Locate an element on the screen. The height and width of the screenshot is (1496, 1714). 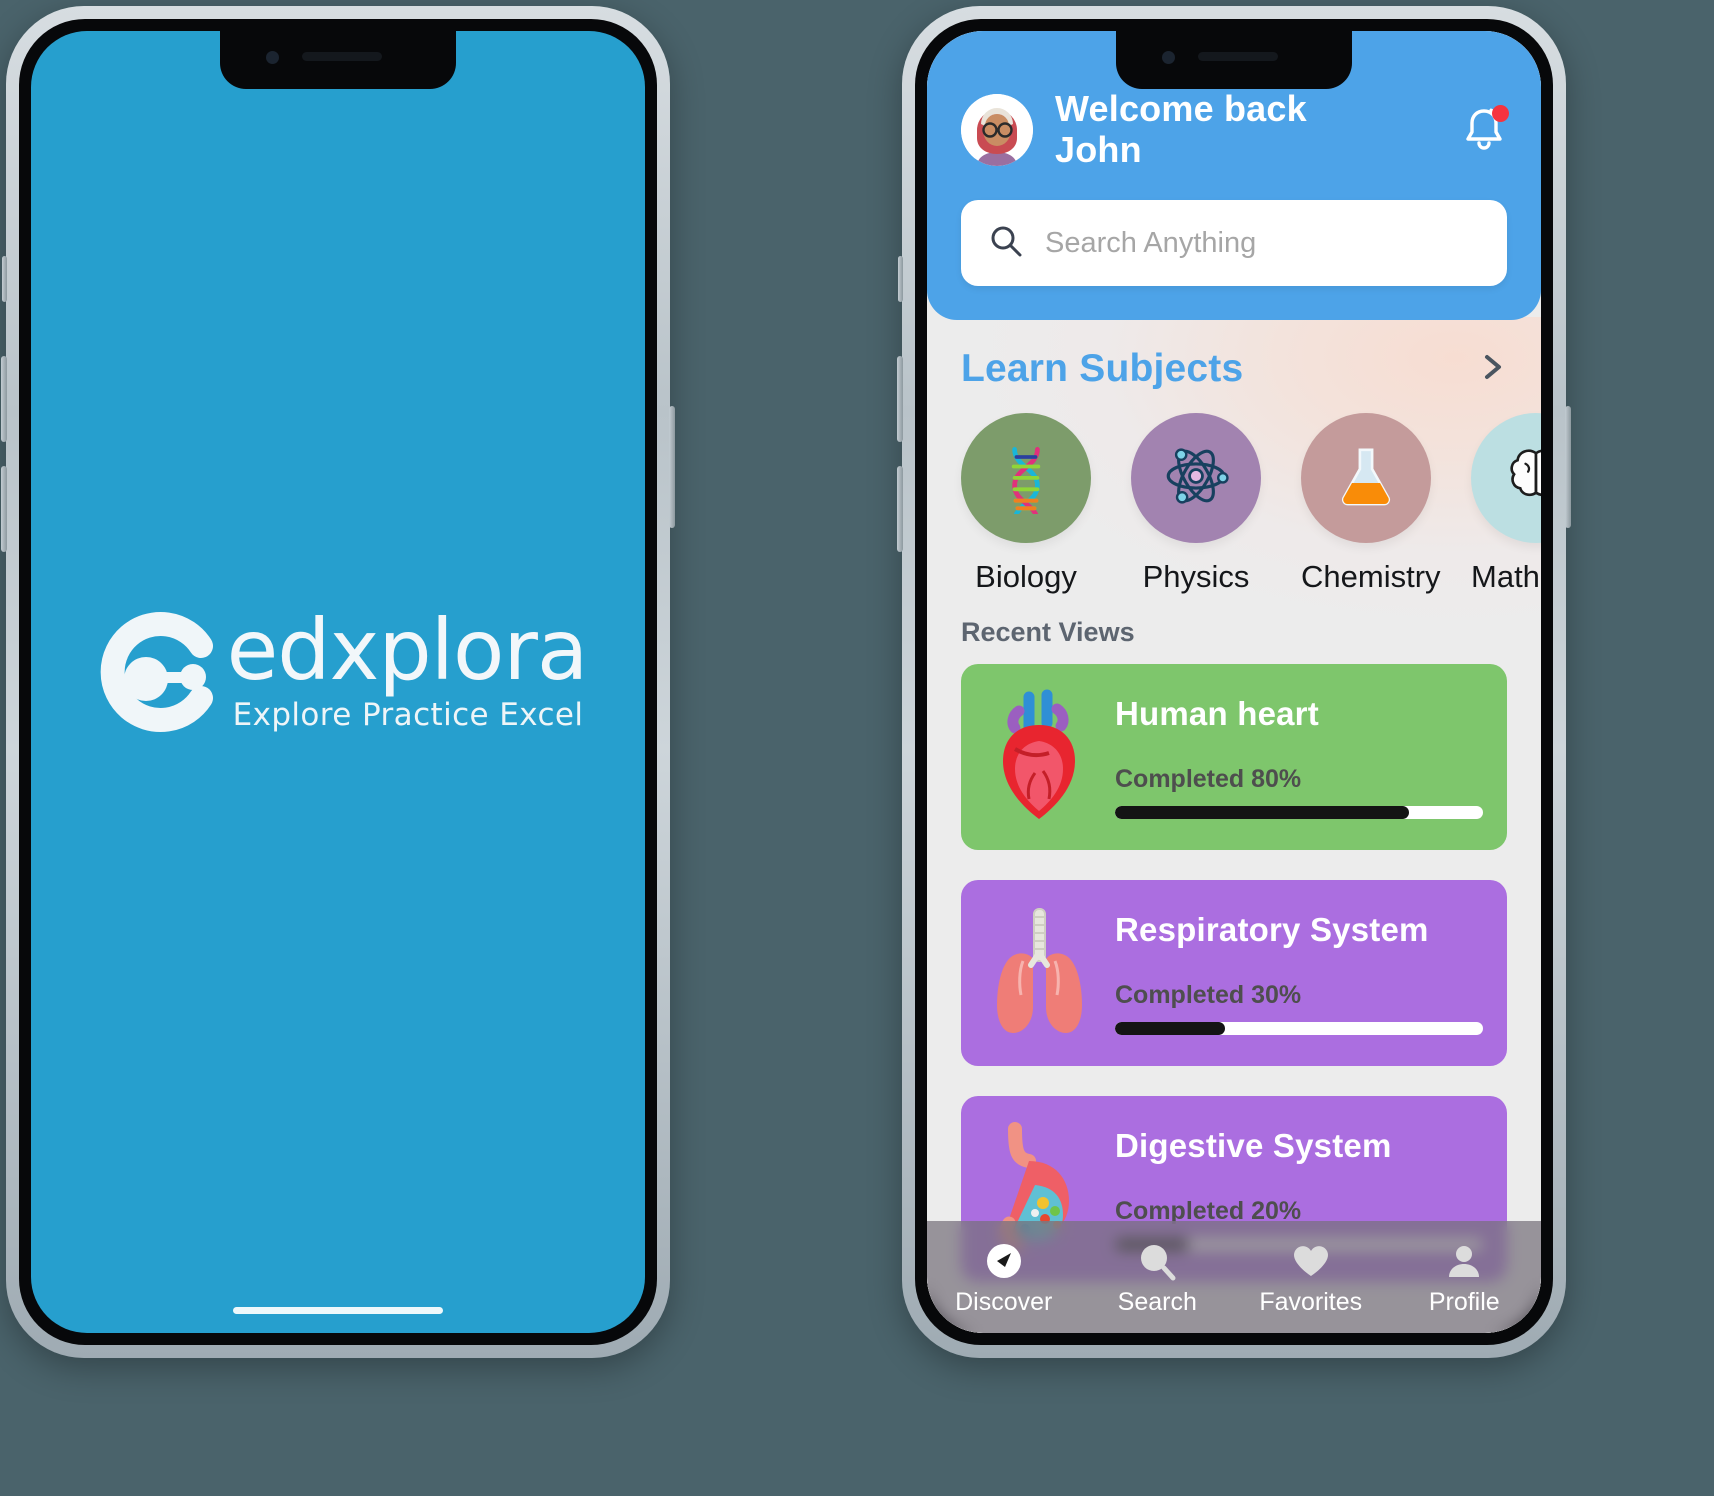
recent-card-respiratory-system: Respiratory System Completed 30% is located at coordinates (1234, 973).